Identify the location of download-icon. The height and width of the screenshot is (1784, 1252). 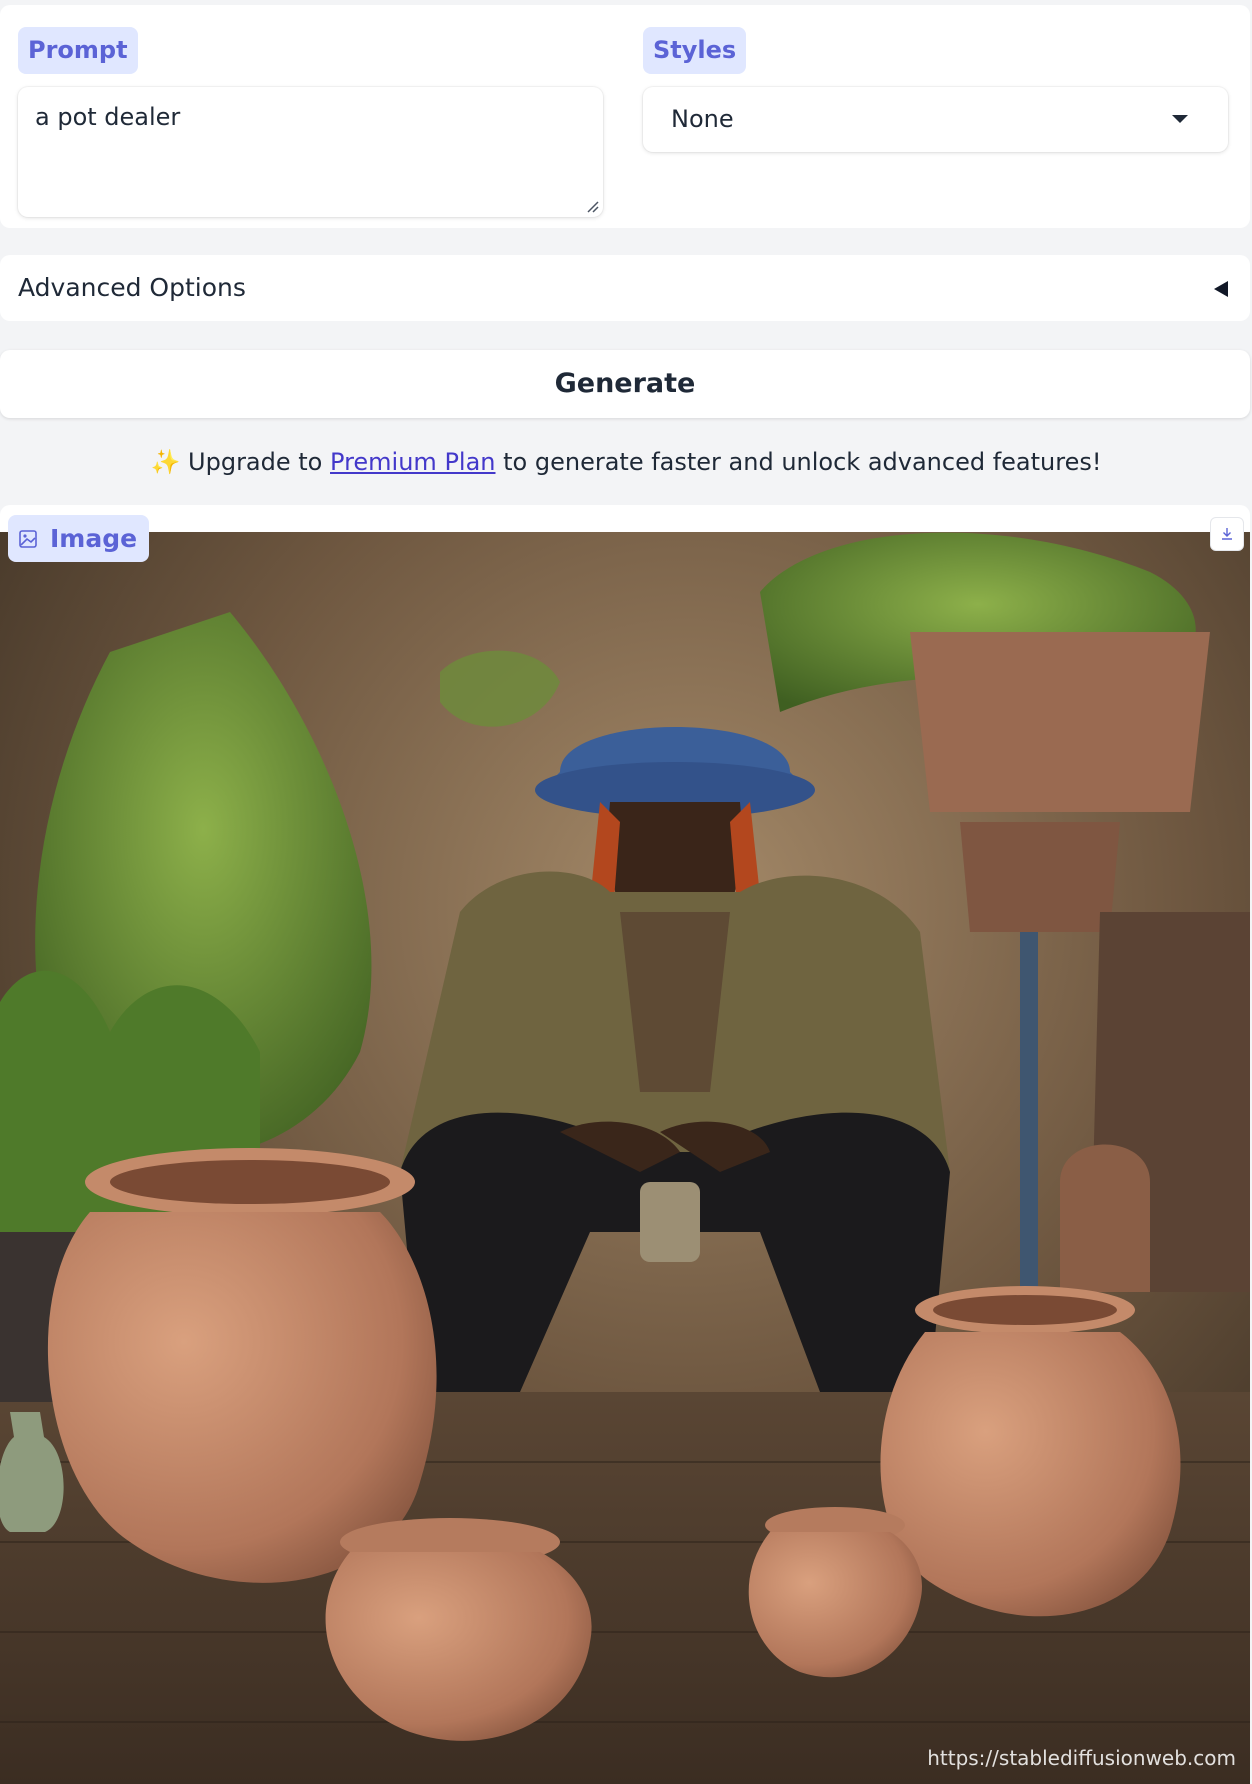
(1227, 534).